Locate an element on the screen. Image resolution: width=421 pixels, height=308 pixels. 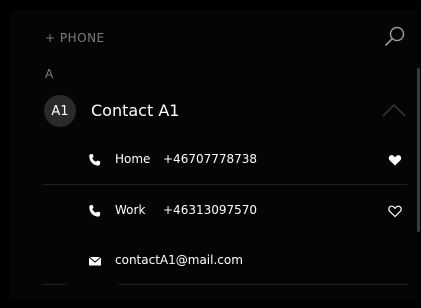
phone-type-label: Home is located at coordinates (133, 159).